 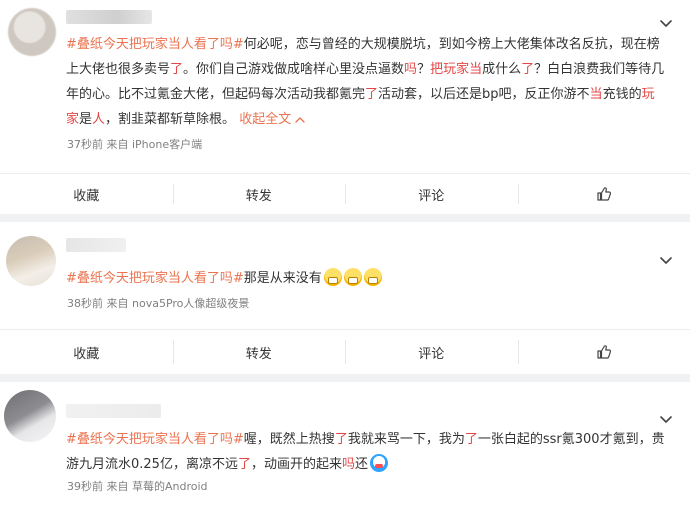 What do you see at coordinates (158, 303) in the screenshot?
I see `post-meta: 38秒前 来自 nova5Pro人像超级夜景` at bounding box center [158, 303].